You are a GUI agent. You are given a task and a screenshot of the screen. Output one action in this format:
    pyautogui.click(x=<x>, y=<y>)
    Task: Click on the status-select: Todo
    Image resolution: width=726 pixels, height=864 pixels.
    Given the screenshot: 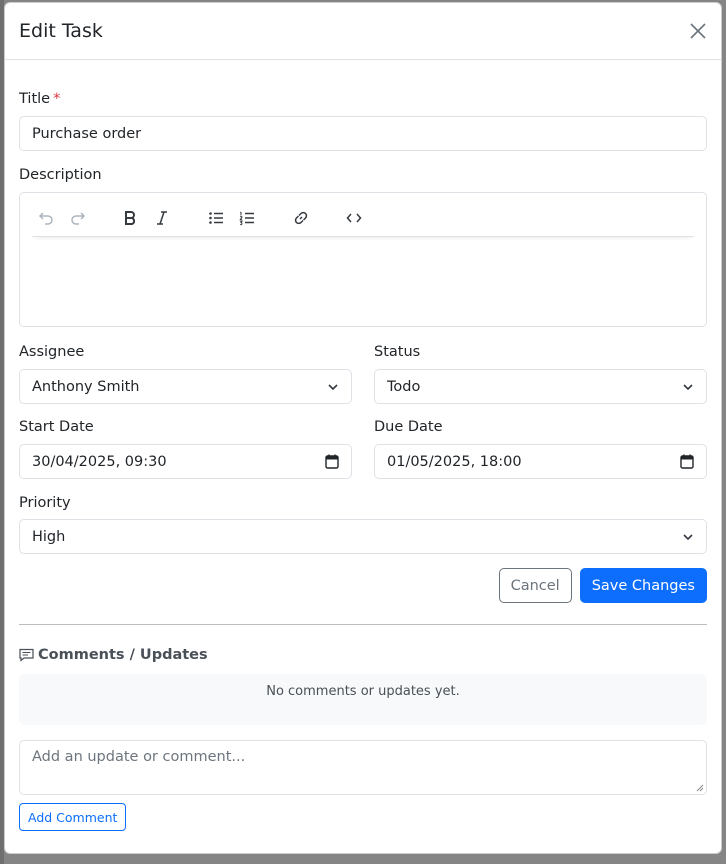 What is the action you would take?
    pyautogui.click(x=540, y=386)
    